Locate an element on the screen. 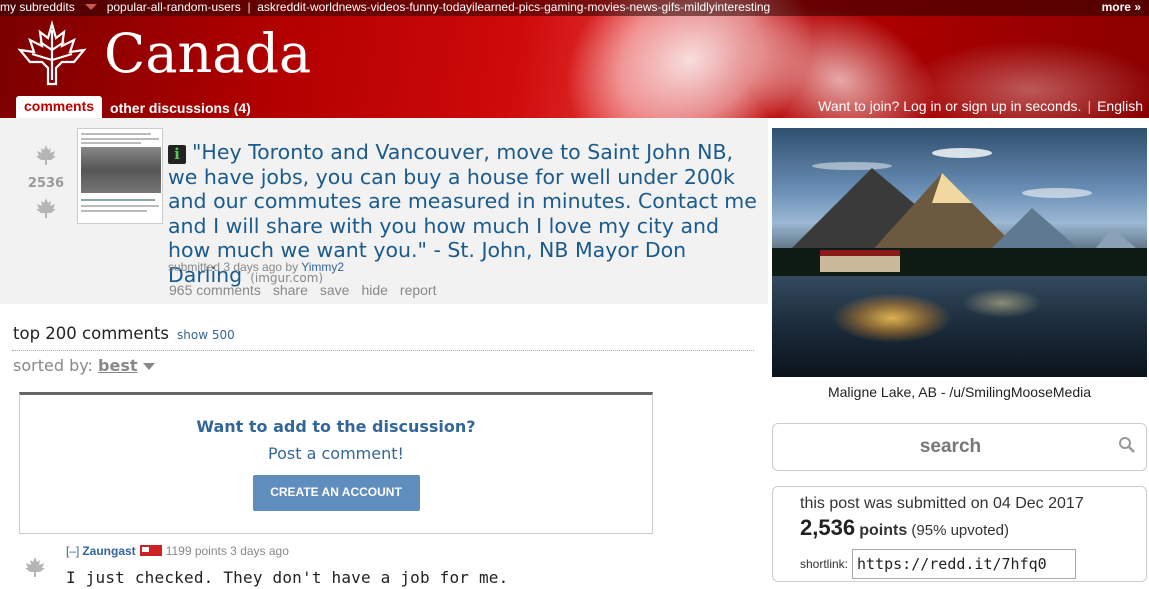  show-500-link: show 500 is located at coordinates (206, 335).